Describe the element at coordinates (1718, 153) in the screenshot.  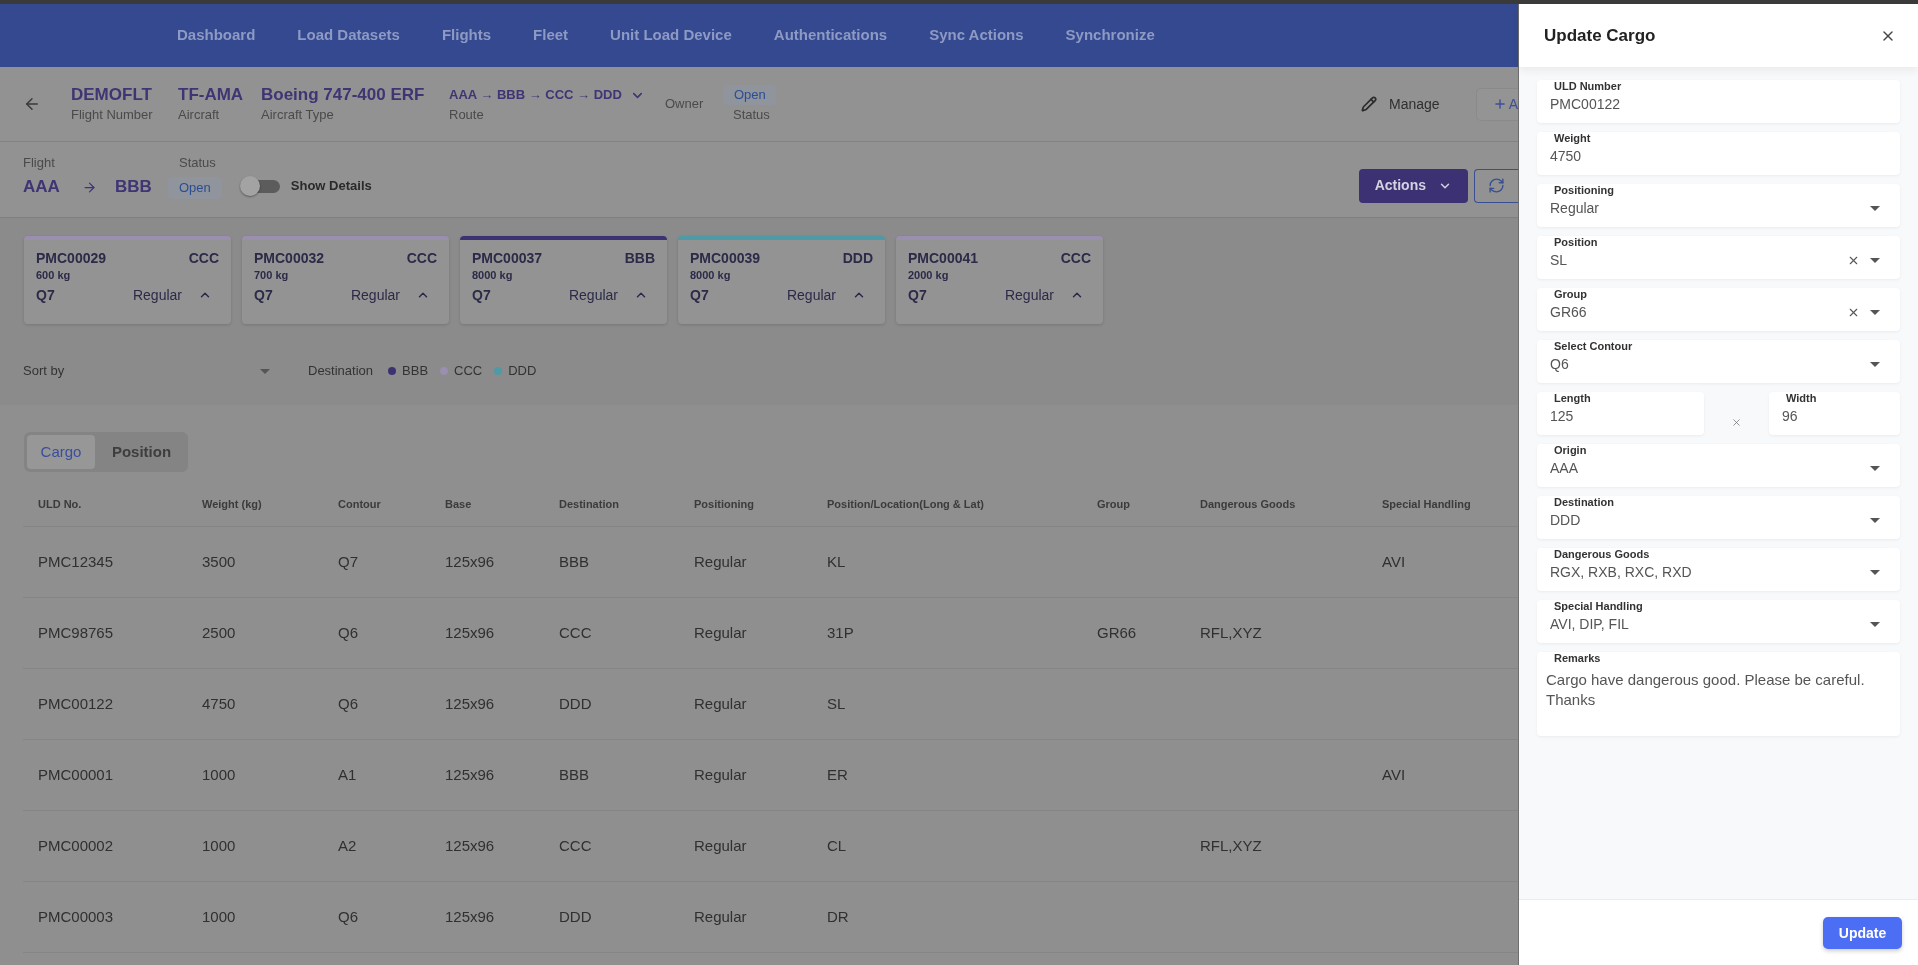
I see `text-field: Weight 4750` at that location.